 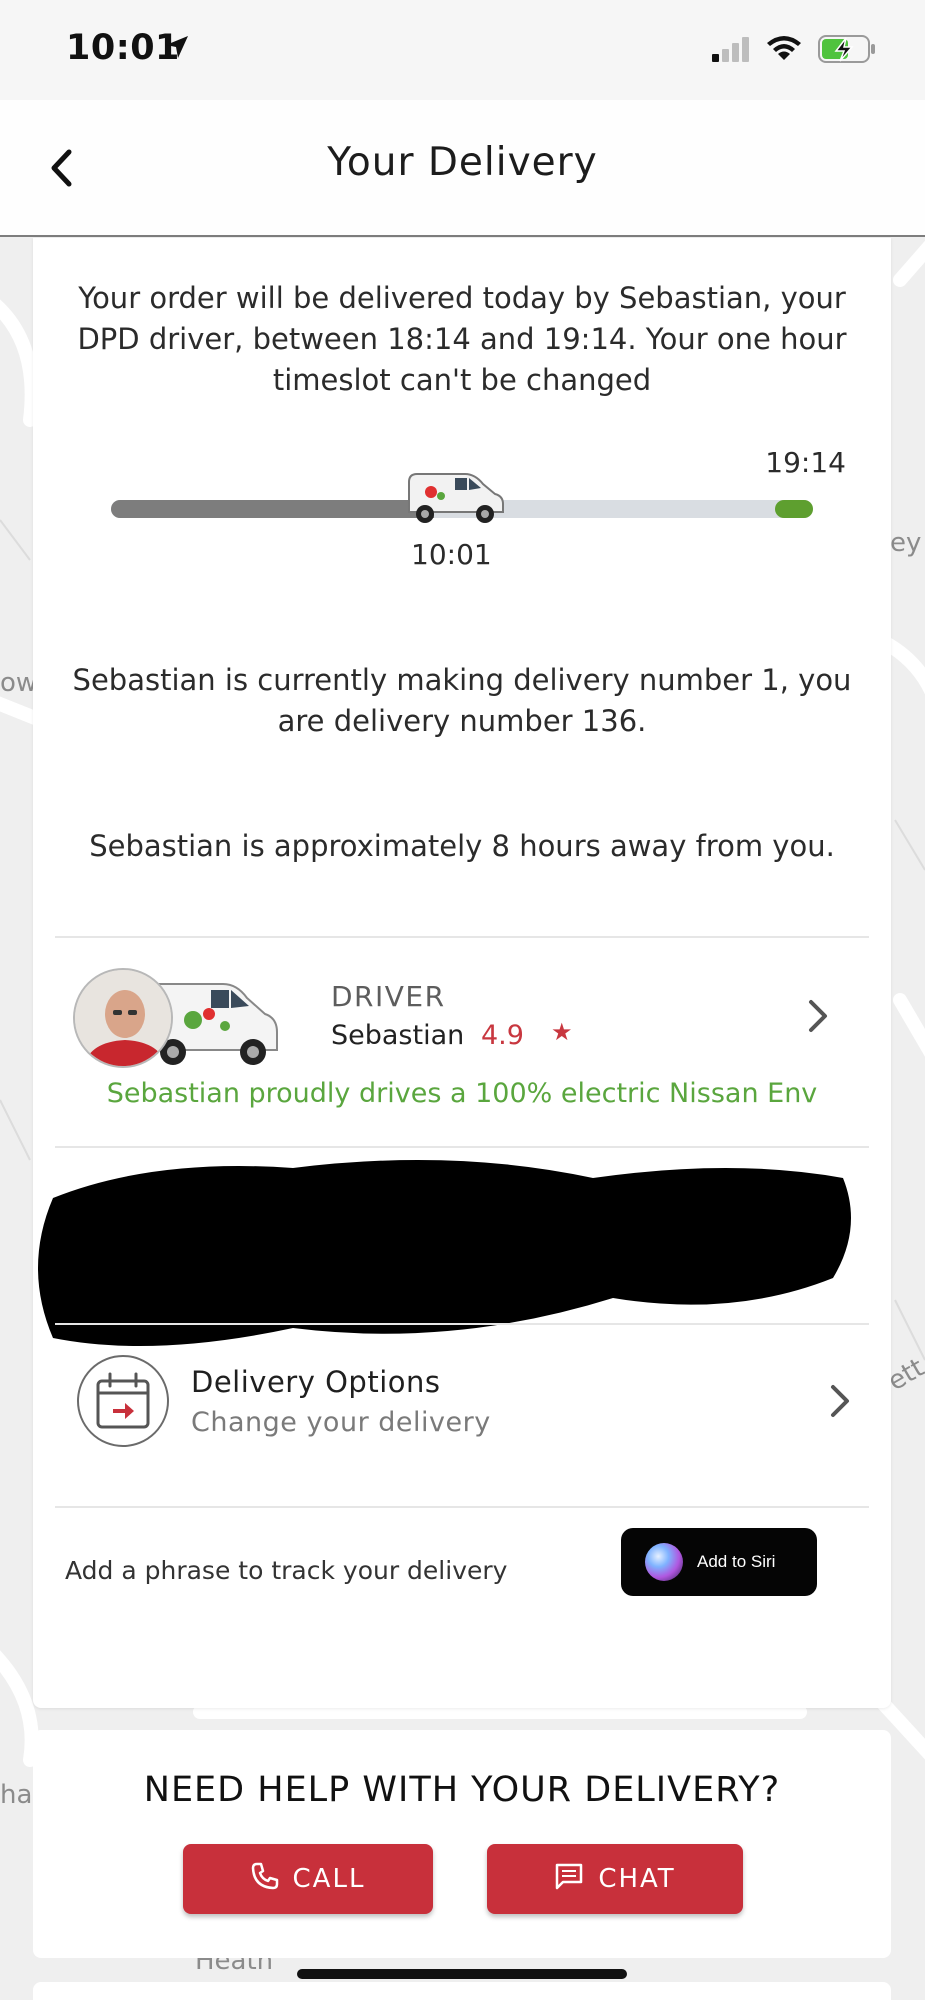 I want to click on add-to-siri-button: Add to Siri, so click(x=719, y=1562).